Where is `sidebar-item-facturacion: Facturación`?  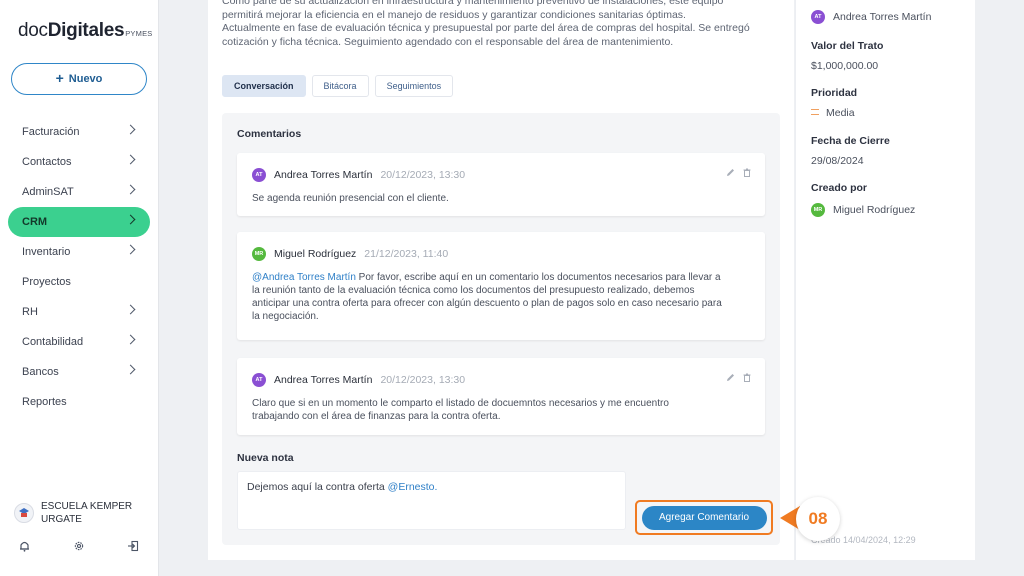
sidebar-item-facturacion: Facturación is located at coordinates (79, 132).